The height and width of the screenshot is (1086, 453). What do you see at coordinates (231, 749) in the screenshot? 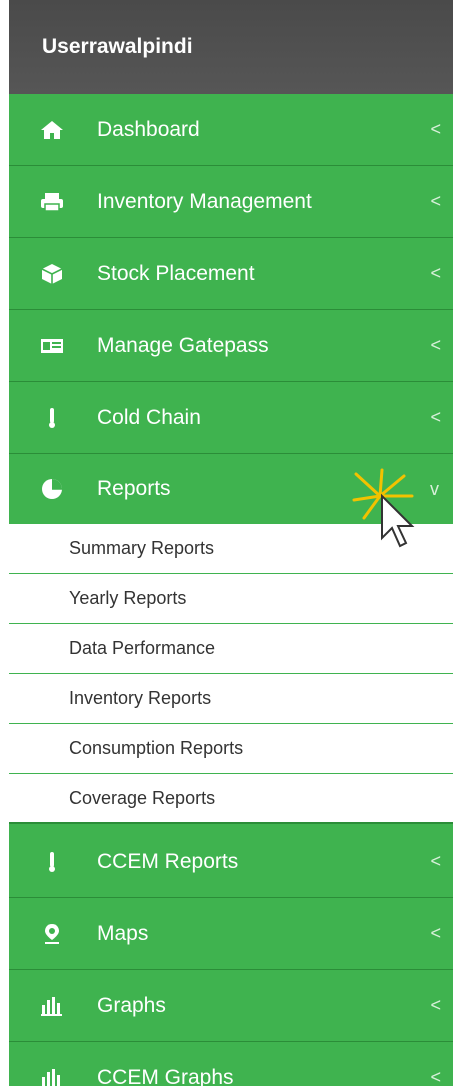
I see `submenu-item-consumption-reports: Consumption Reports` at bounding box center [231, 749].